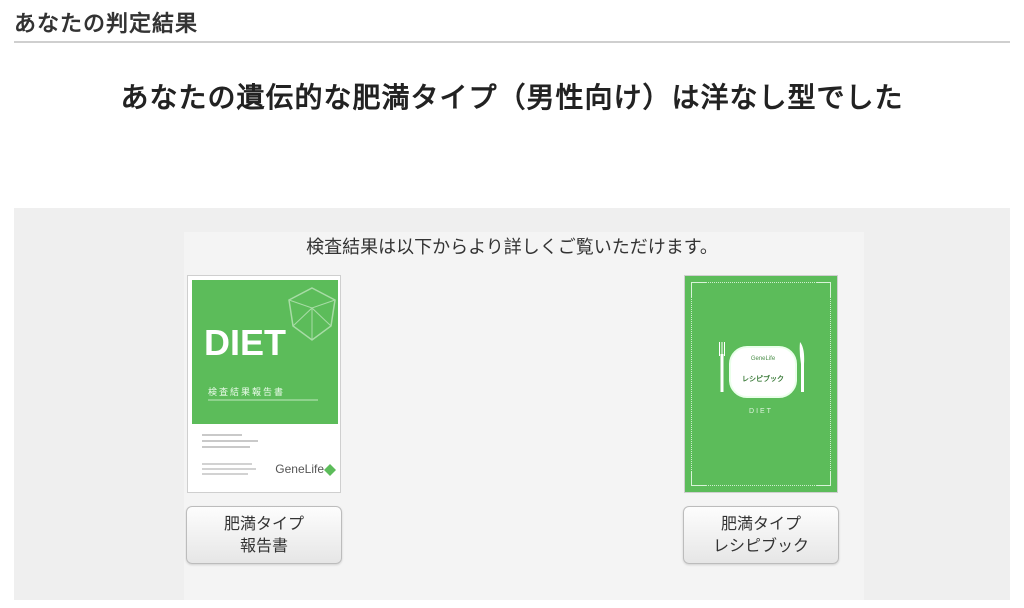 The image size is (1024, 608). I want to click on report-cover-brand: GeneLife, so click(299, 469).